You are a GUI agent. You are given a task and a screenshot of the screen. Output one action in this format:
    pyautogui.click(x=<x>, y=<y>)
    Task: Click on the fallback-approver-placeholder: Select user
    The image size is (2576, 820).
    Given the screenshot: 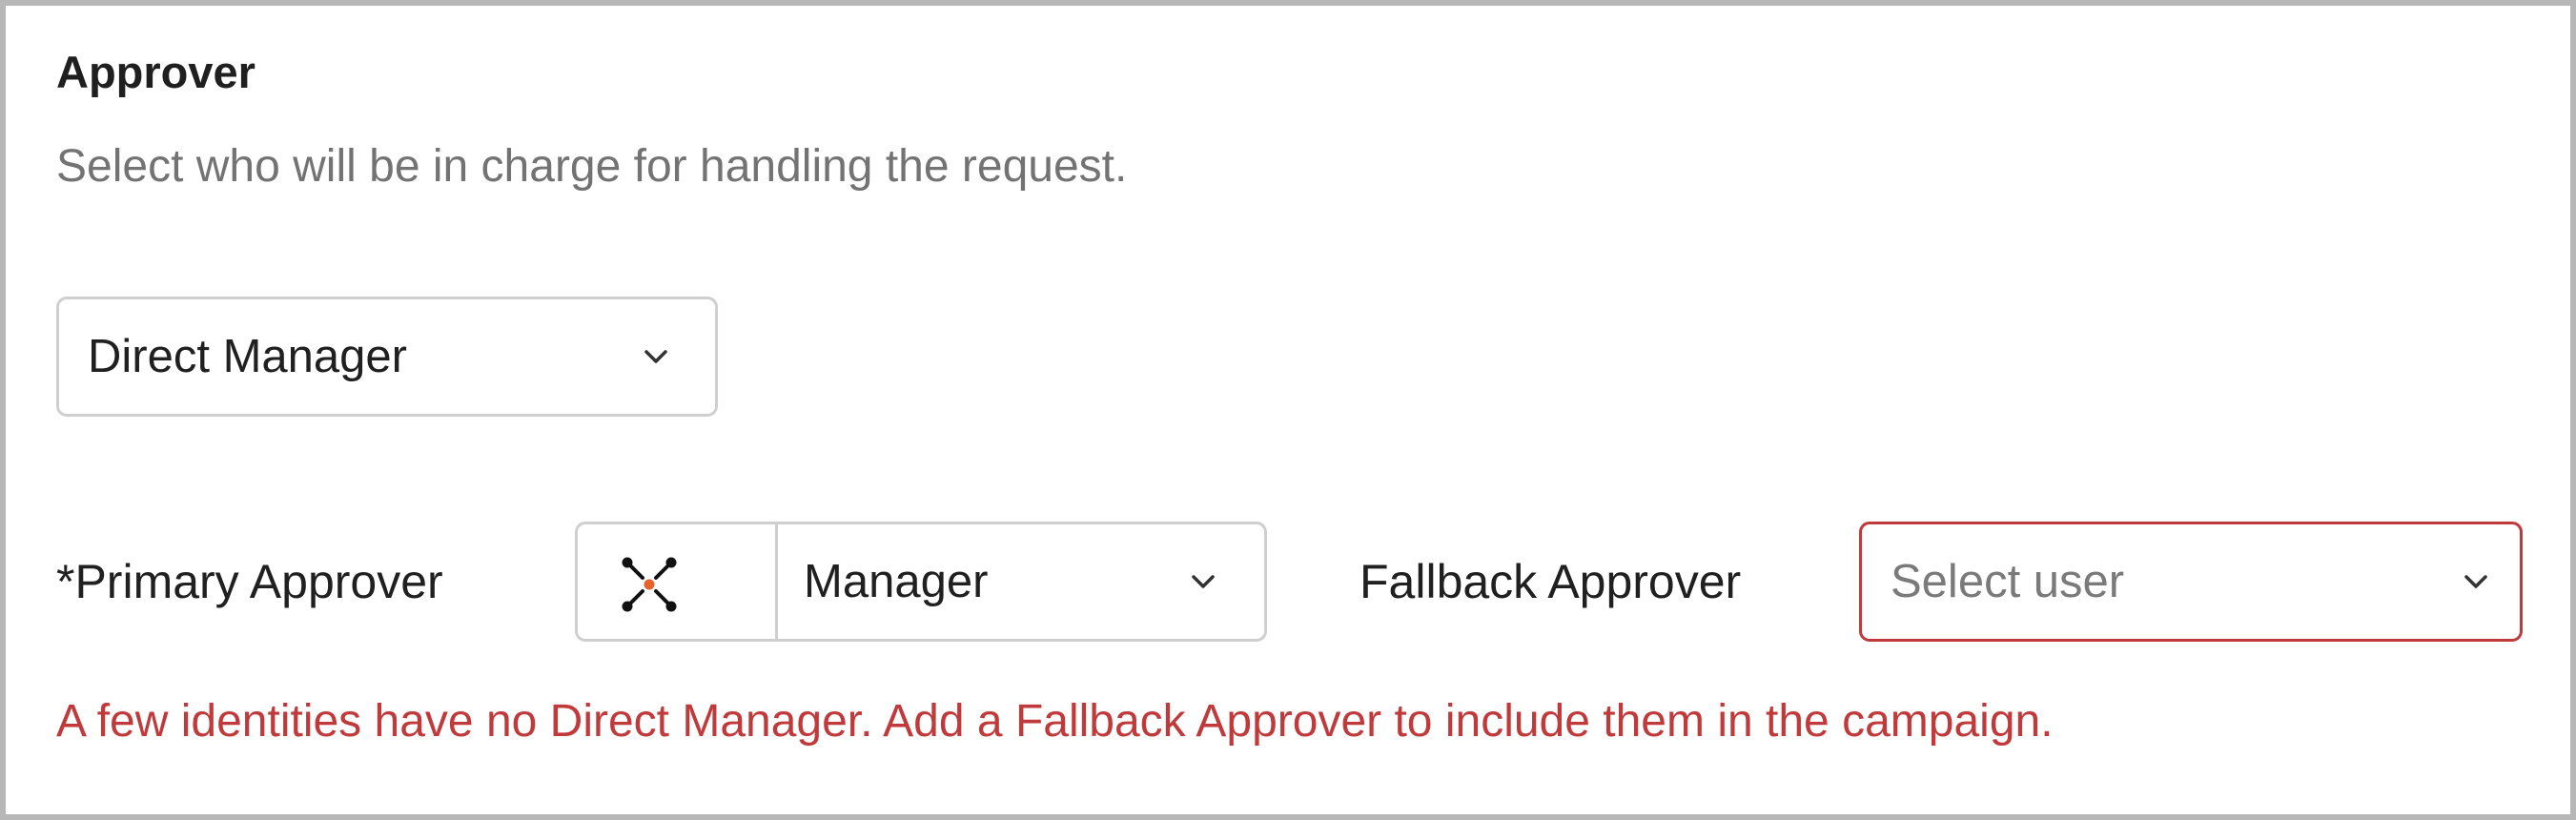 What is the action you would take?
    pyautogui.click(x=2008, y=581)
    